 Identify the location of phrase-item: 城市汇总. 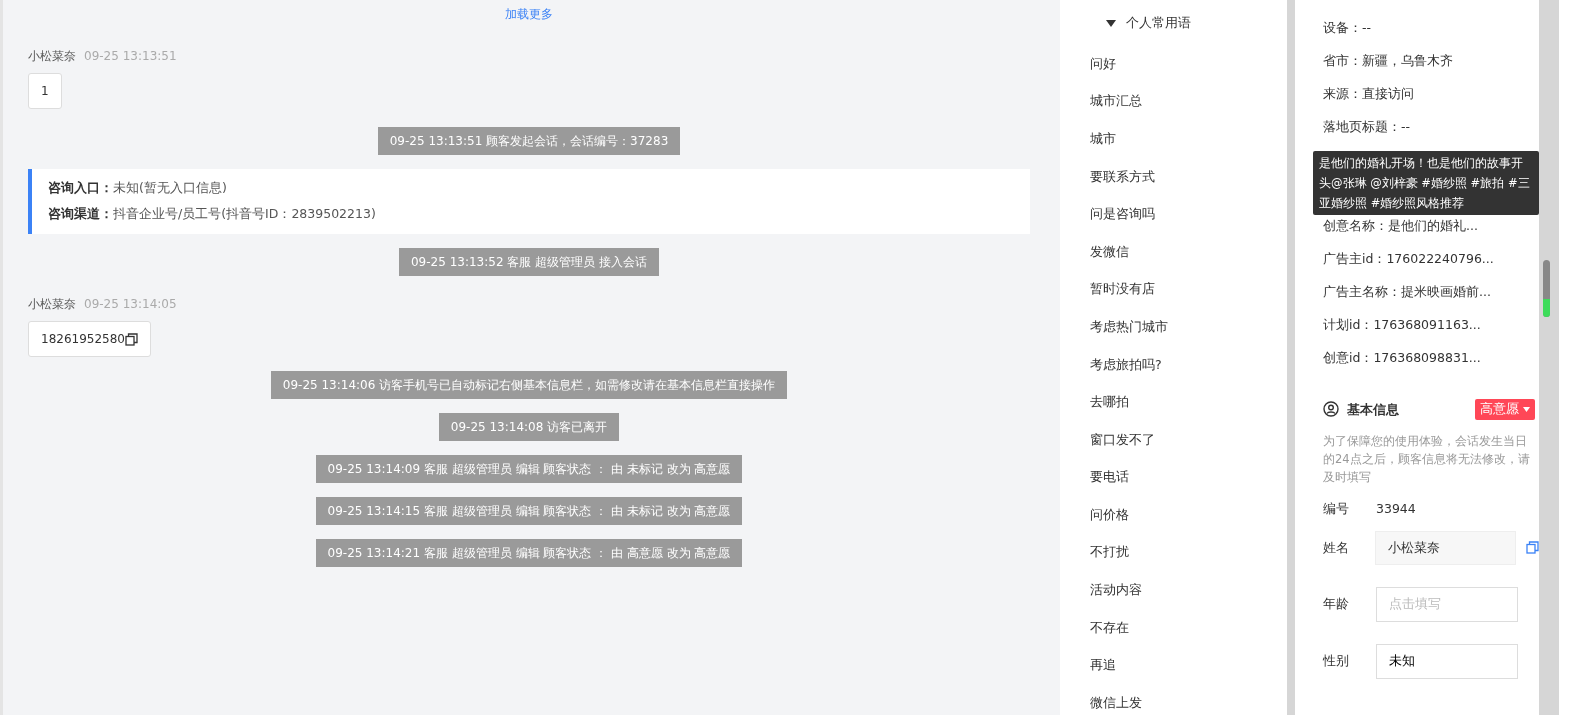
(1188, 101).